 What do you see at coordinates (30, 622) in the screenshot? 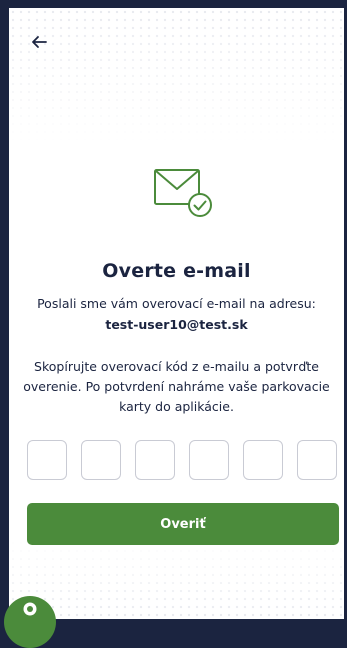
I see `help-button` at bounding box center [30, 622].